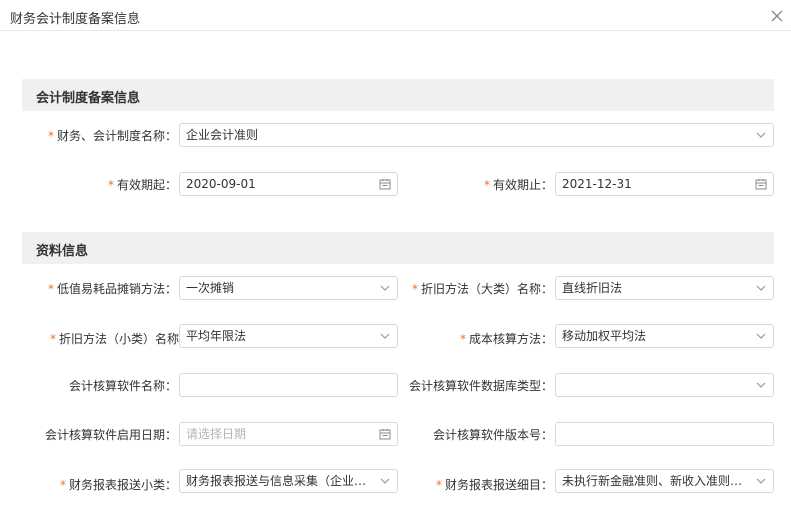 The height and width of the screenshot is (521, 791). What do you see at coordinates (482, 289) in the screenshot?
I see `depr-major-label: * 折旧方法（大类）名称：` at bounding box center [482, 289].